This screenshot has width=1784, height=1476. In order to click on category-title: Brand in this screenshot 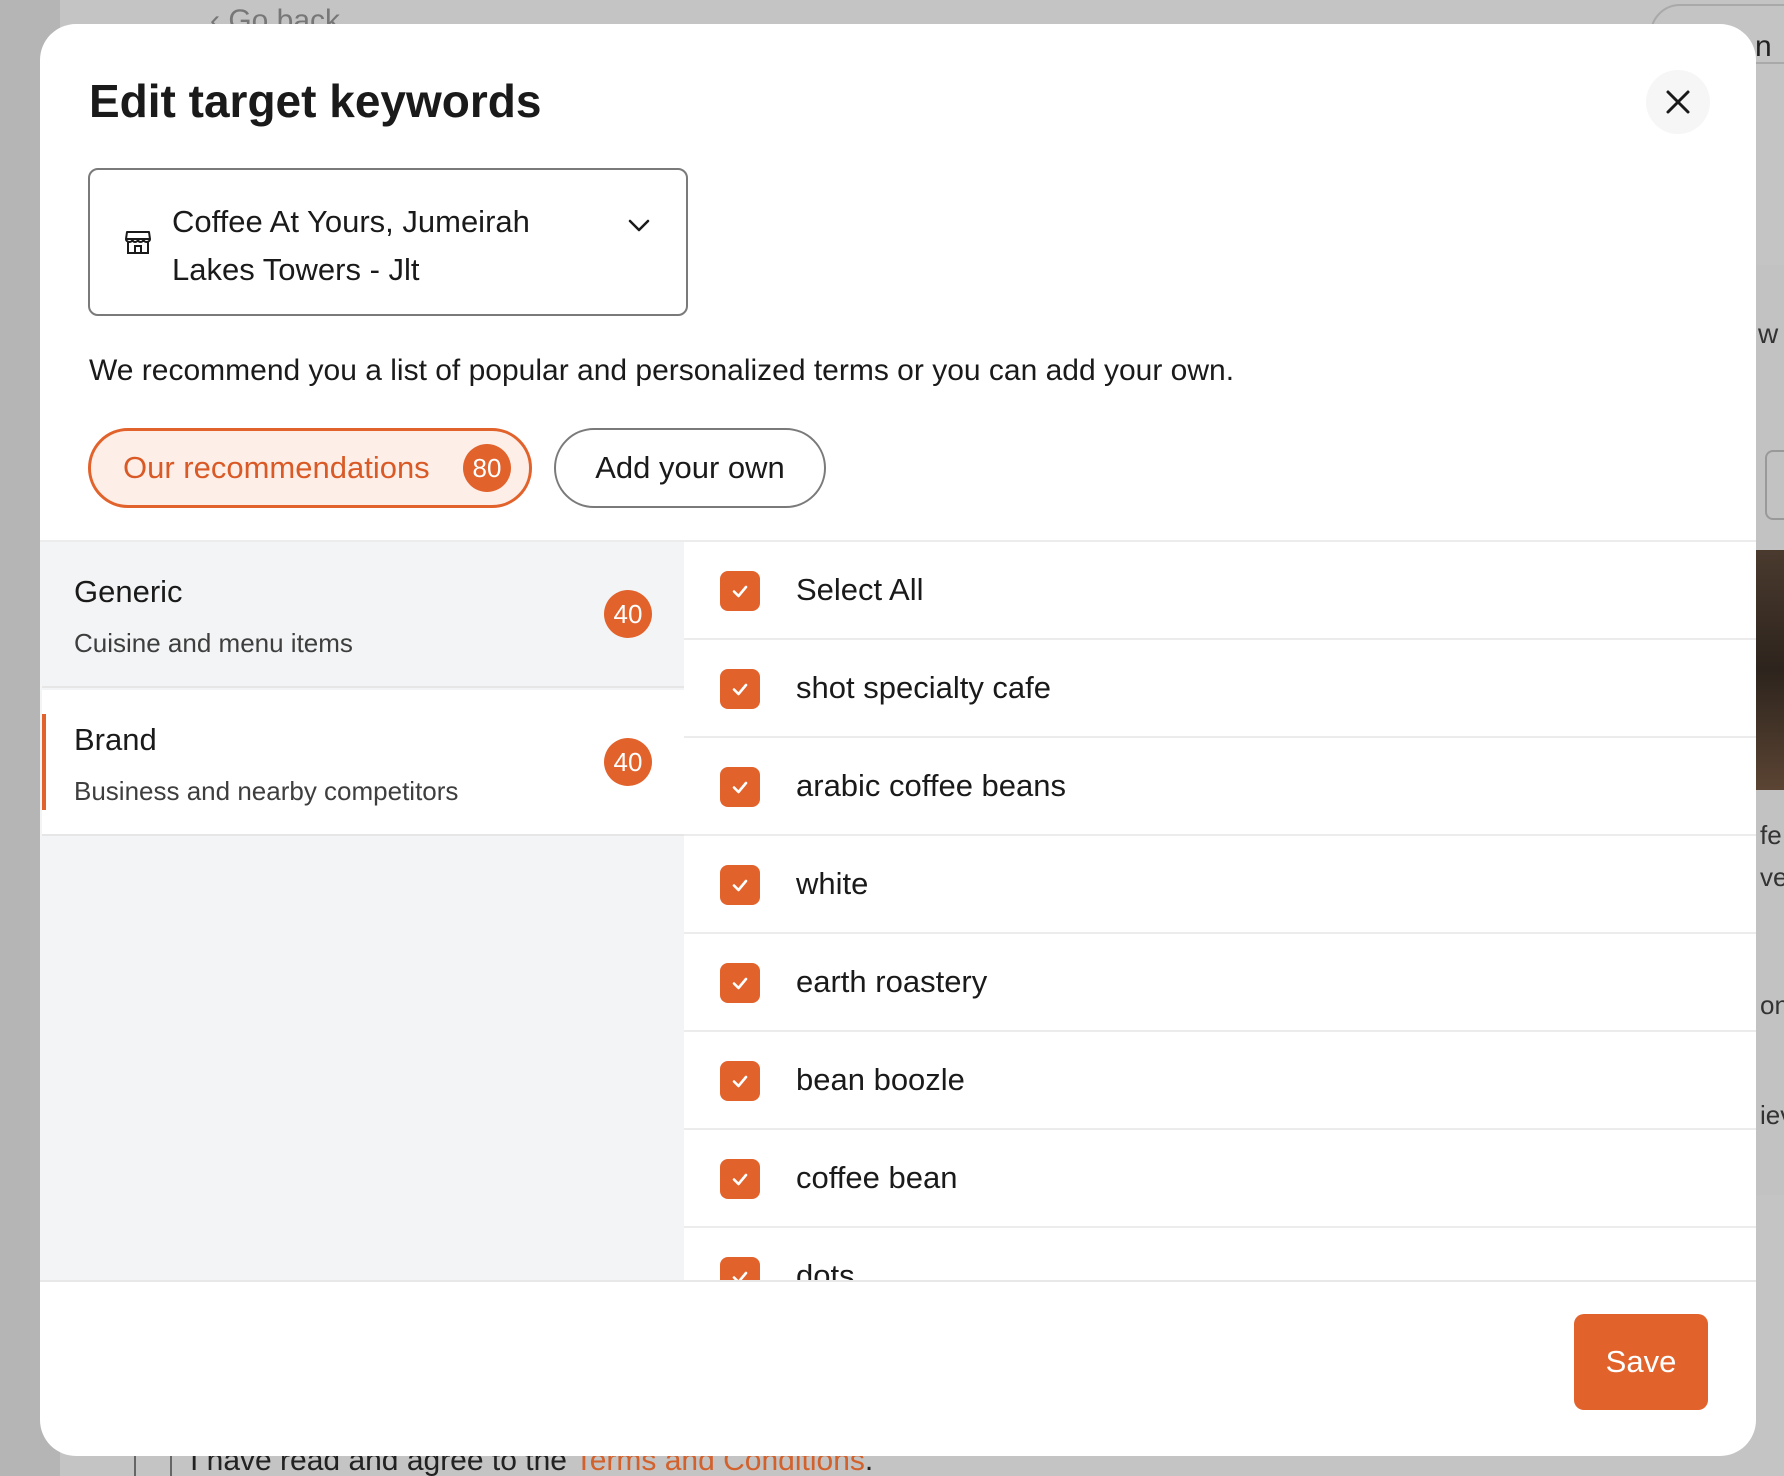, I will do `click(115, 739)`.